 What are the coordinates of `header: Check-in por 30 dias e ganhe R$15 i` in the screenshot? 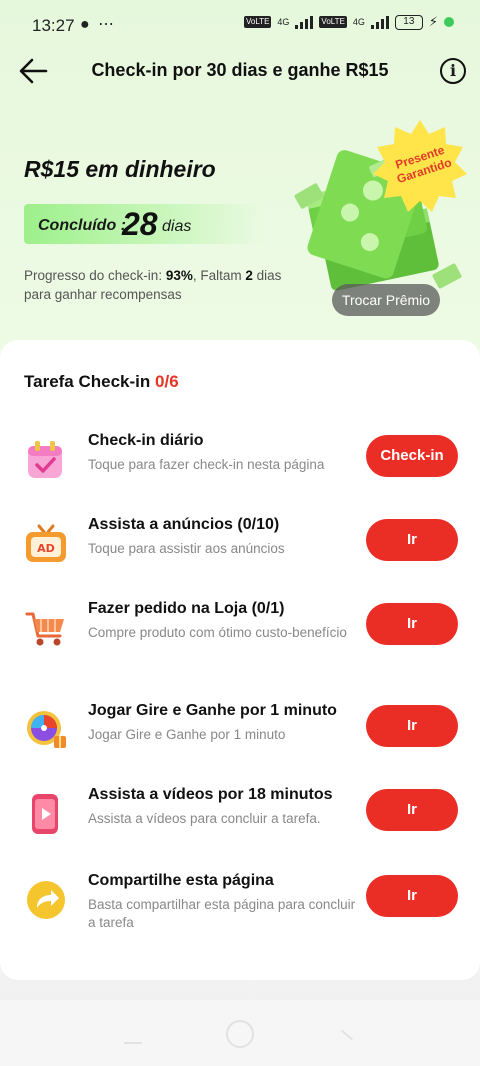 It's located at (240, 71).